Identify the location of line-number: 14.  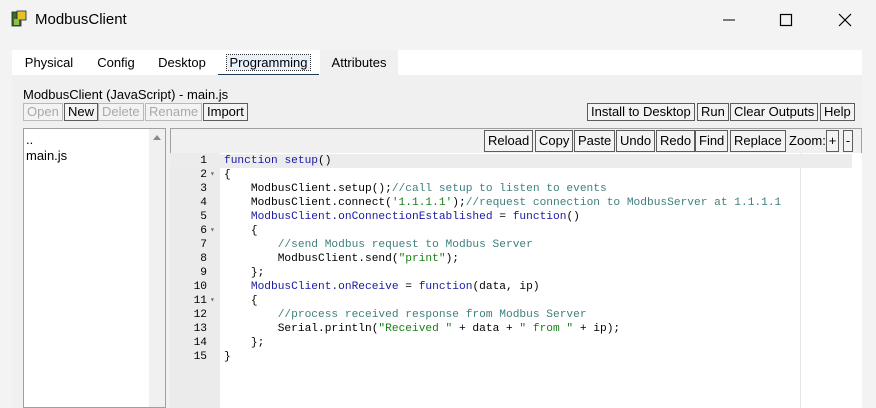
(200, 343).